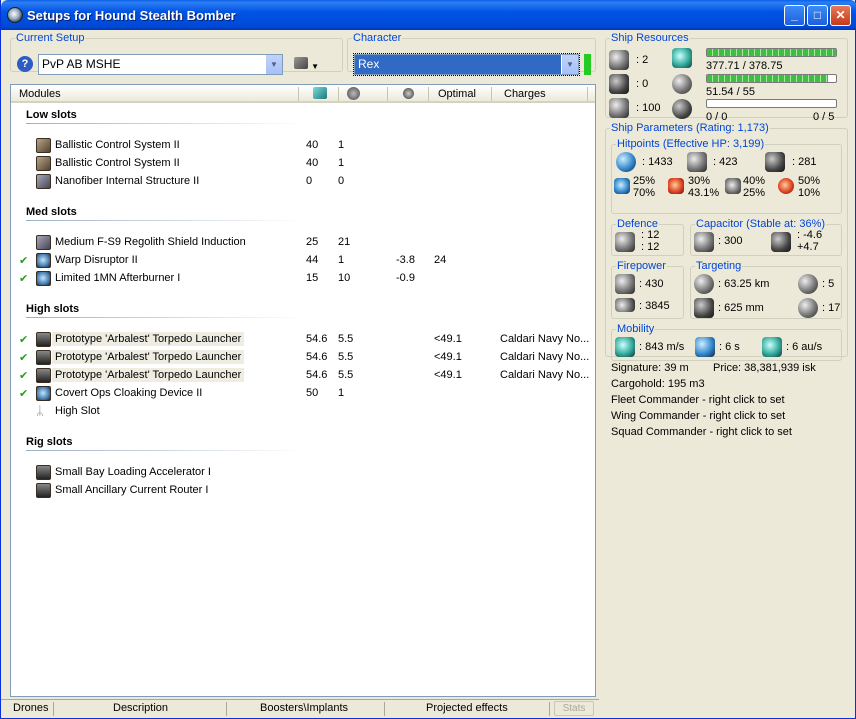 The height and width of the screenshot is (719, 856). I want to click on drone-bar, so click(771, 103).